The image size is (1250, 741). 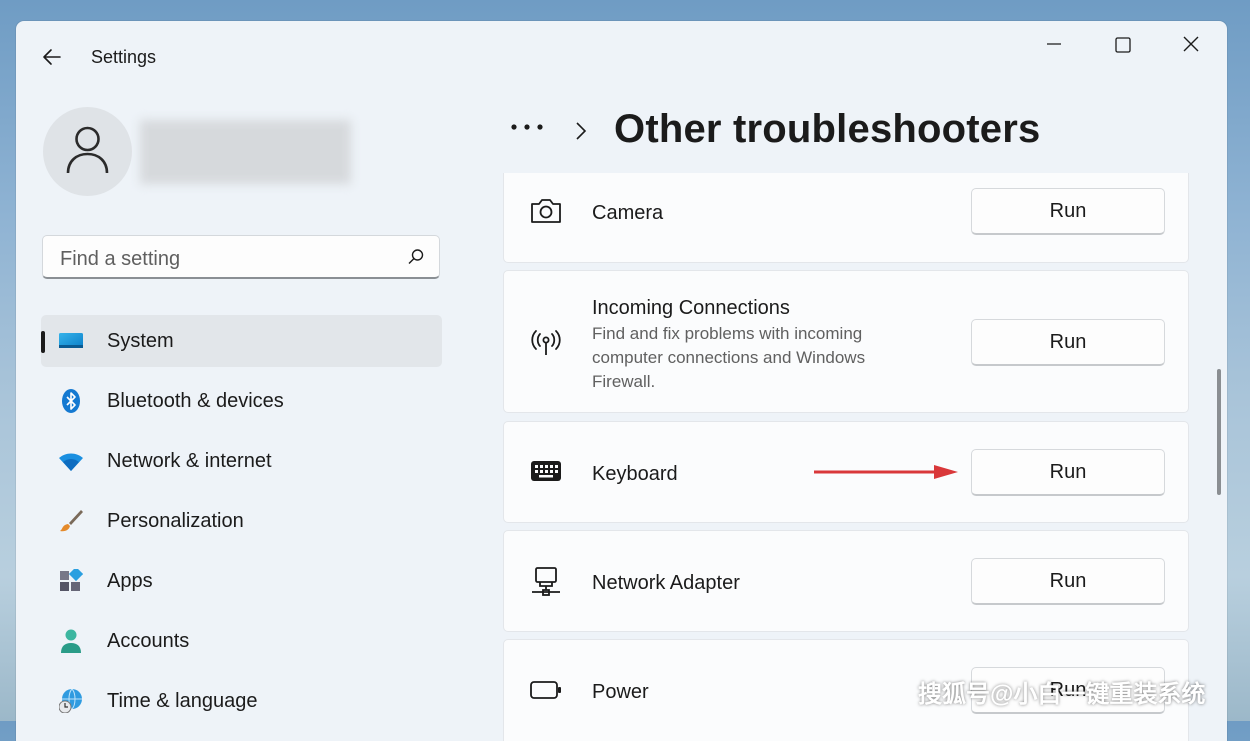 What do you see at coordinates (225, 259) in the screenshot?
I see `search-input` at bounding box center [225, 259].